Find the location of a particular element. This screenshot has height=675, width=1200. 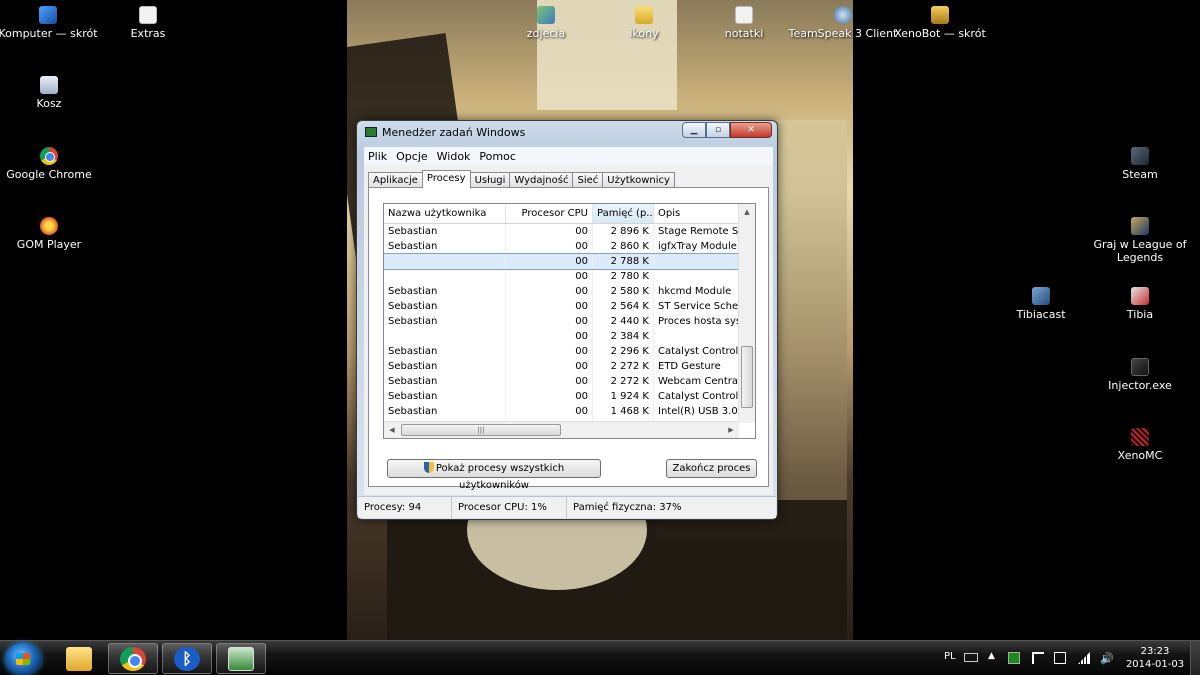

table-row: Sebastian 00 2 272 K Webcam Central is located at coordinates (561, 381).